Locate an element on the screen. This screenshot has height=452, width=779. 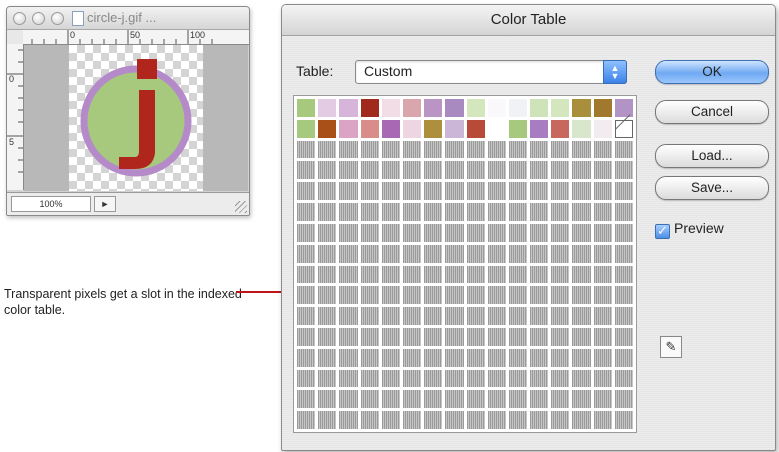
eyedropper-icon: ✎ is located at coordinates (671, 347).